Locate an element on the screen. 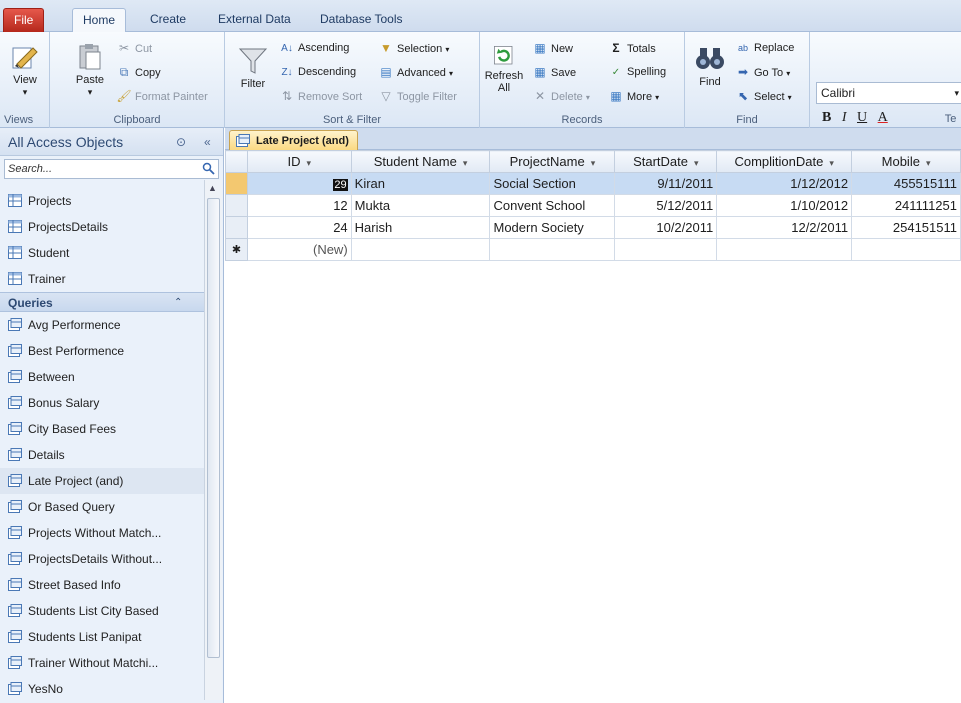 The image size is (961, 703). cell-mobile: 254151511 is located at coordinates (906, 227).